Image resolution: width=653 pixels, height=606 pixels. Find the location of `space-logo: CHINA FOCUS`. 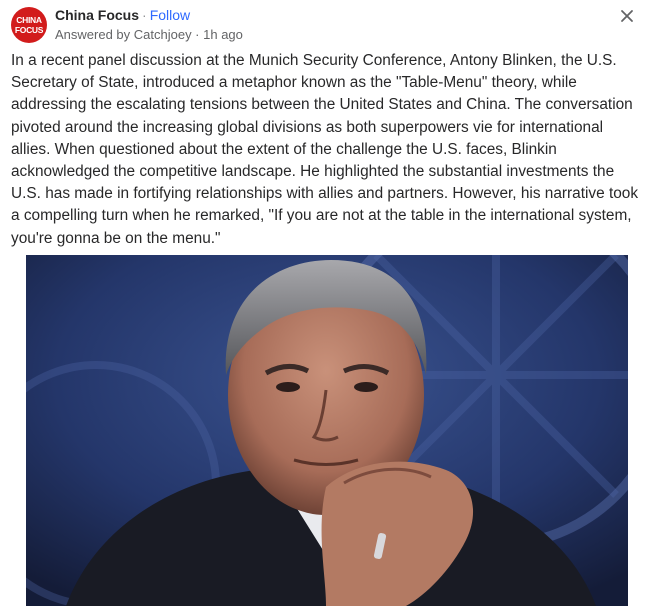

space-logo: CHINA FOCUS is located at coordinates (29, 25).